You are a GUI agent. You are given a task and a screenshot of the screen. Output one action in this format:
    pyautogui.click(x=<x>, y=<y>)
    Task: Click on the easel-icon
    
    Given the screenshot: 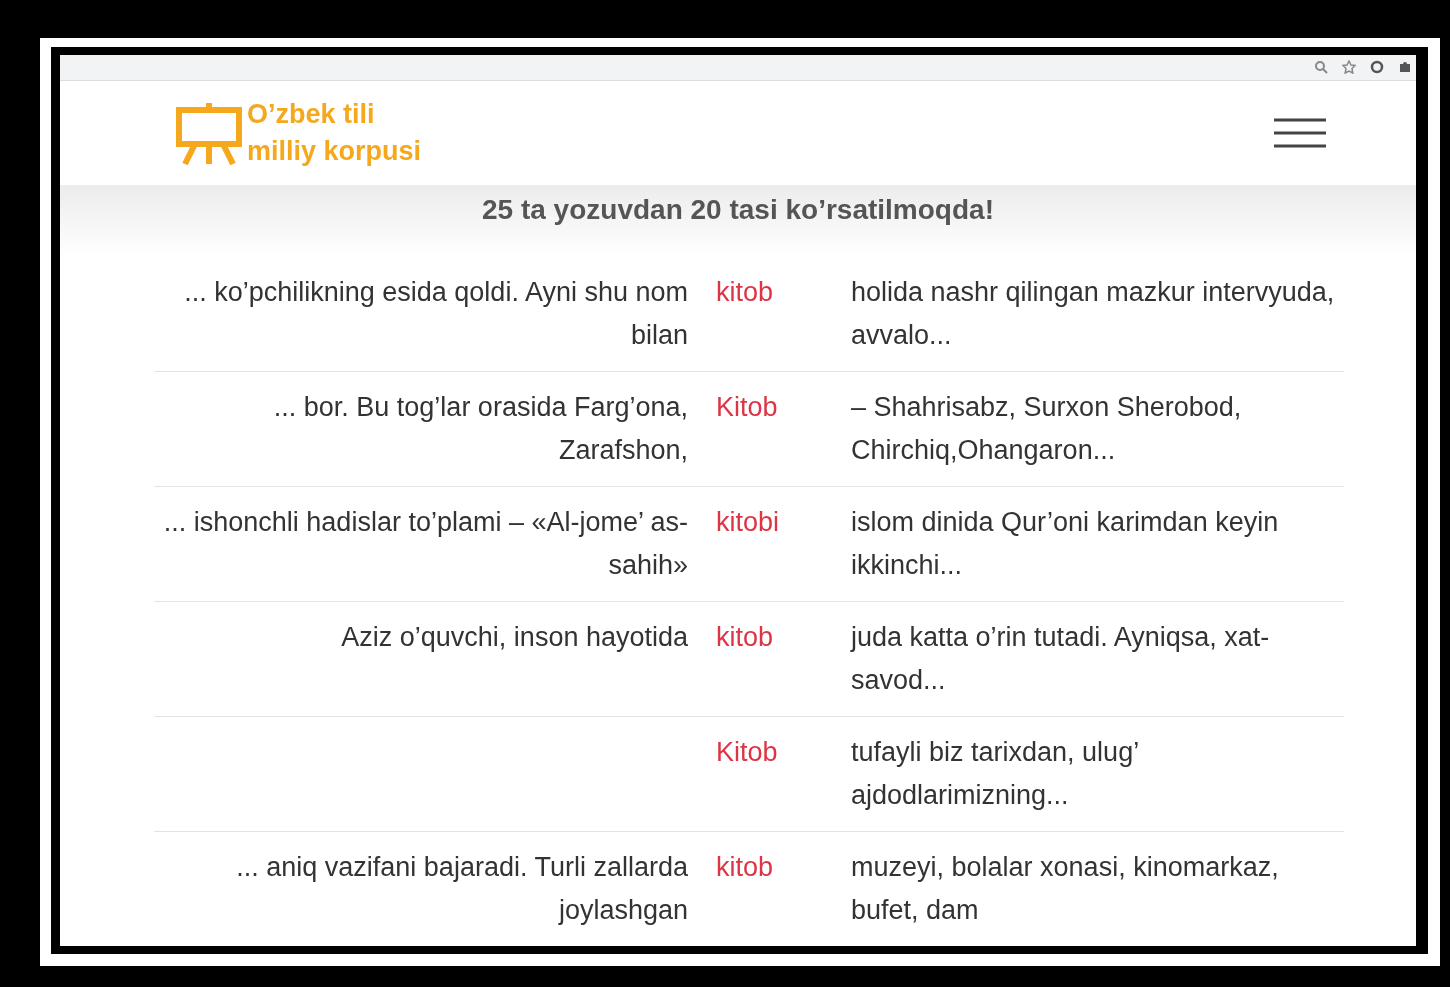 What is the action you would take?
    pyautogui.click(x=209, y=133)
    